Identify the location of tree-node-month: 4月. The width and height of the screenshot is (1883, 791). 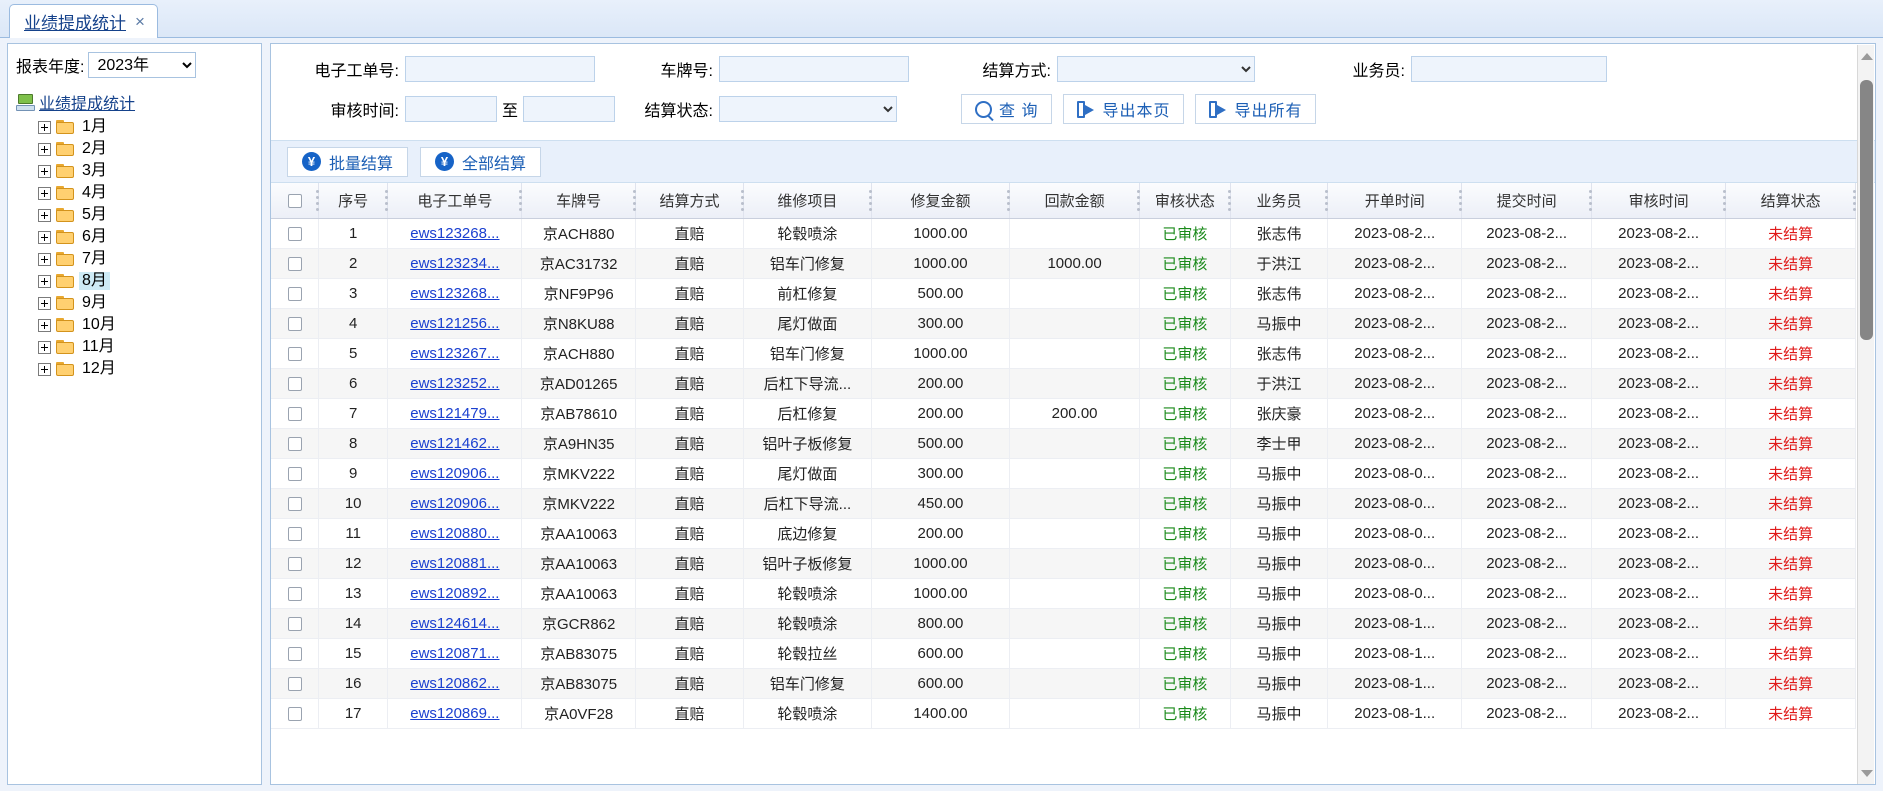
(149, 193).